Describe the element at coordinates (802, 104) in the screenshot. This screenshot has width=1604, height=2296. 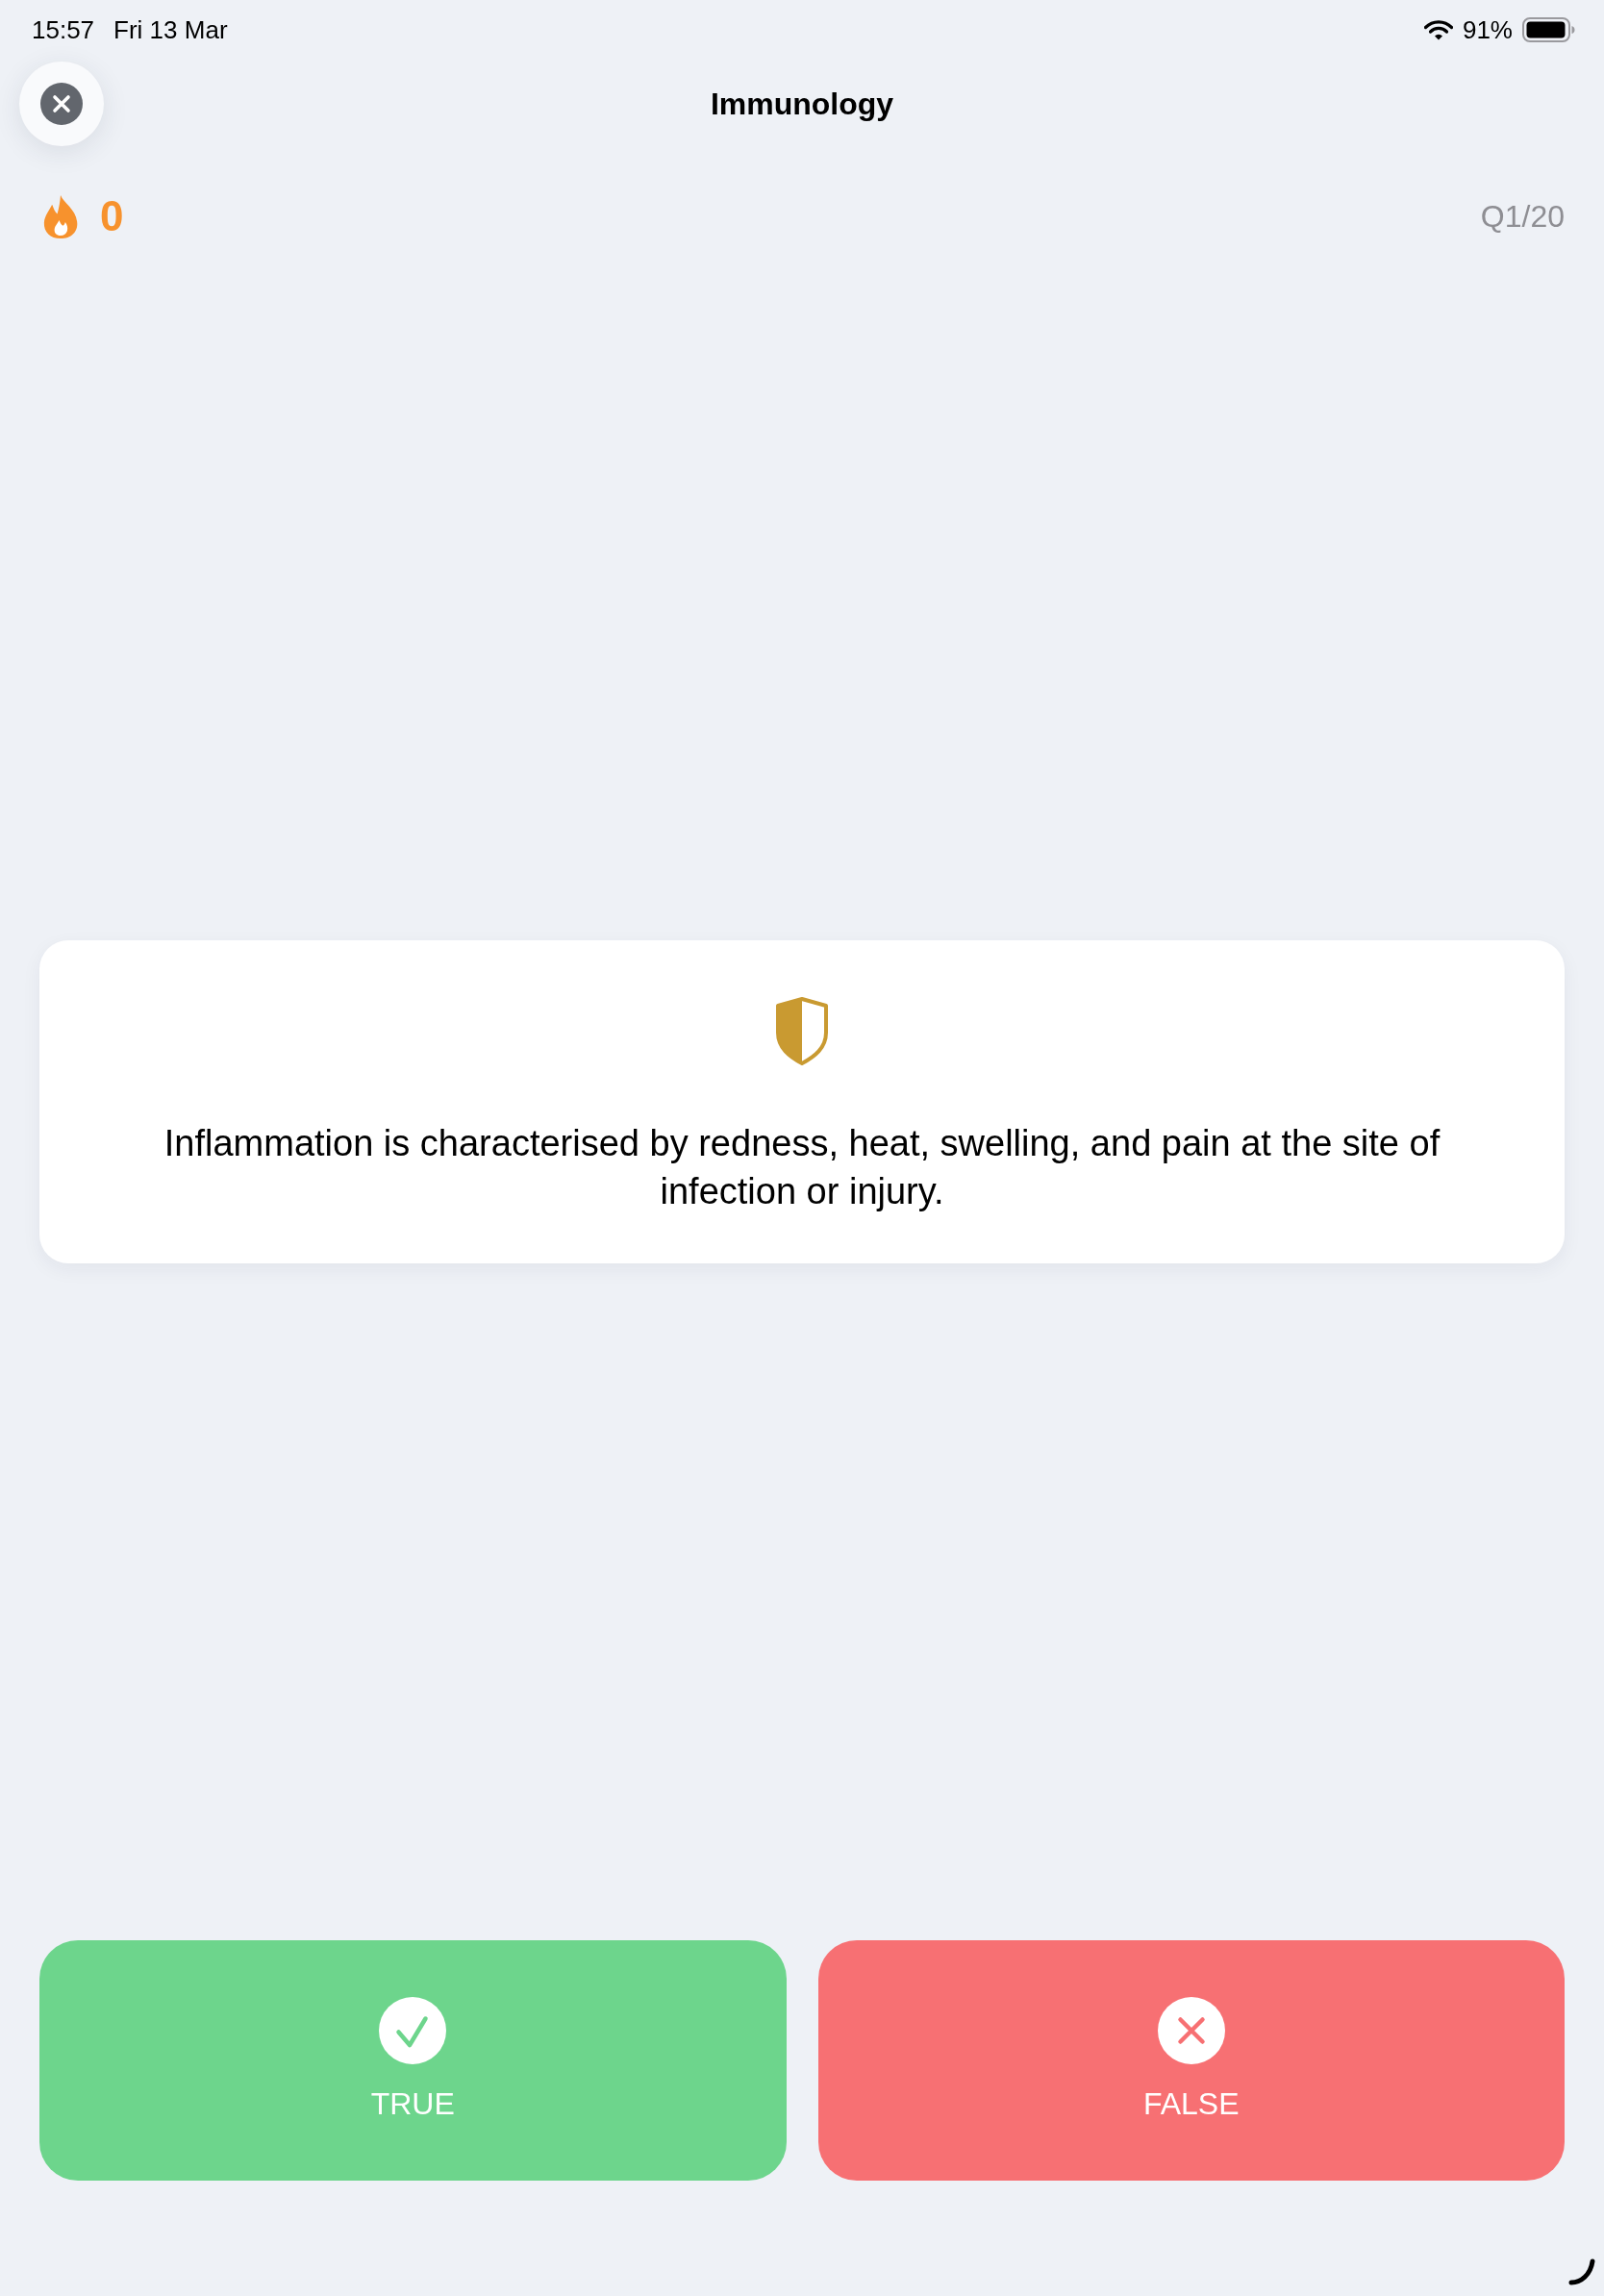
I see `screen-title: Immunology` at that location.